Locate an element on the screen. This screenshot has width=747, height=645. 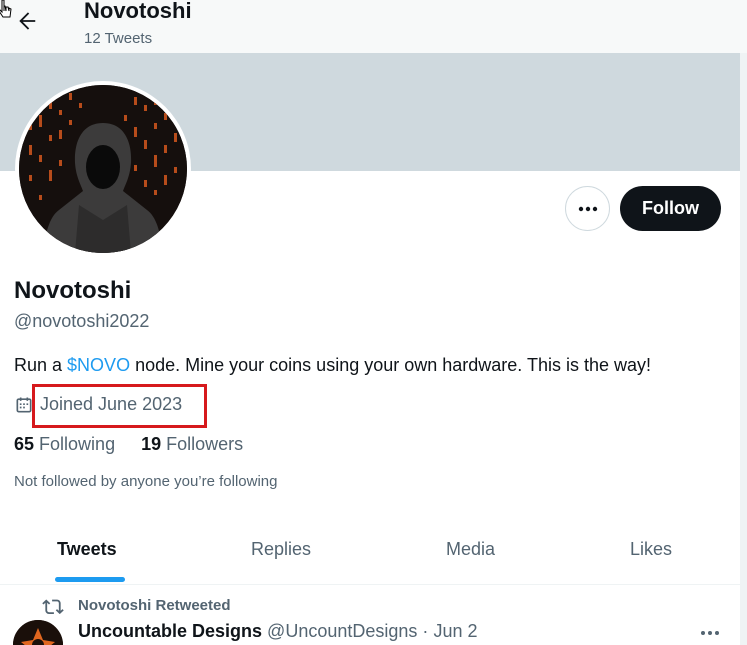
more-options-button is located at coordinates (587, 208).